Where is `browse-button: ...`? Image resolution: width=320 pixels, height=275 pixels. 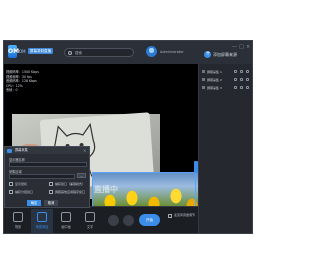
browse-button: ... is located at coordinates (81, 175).